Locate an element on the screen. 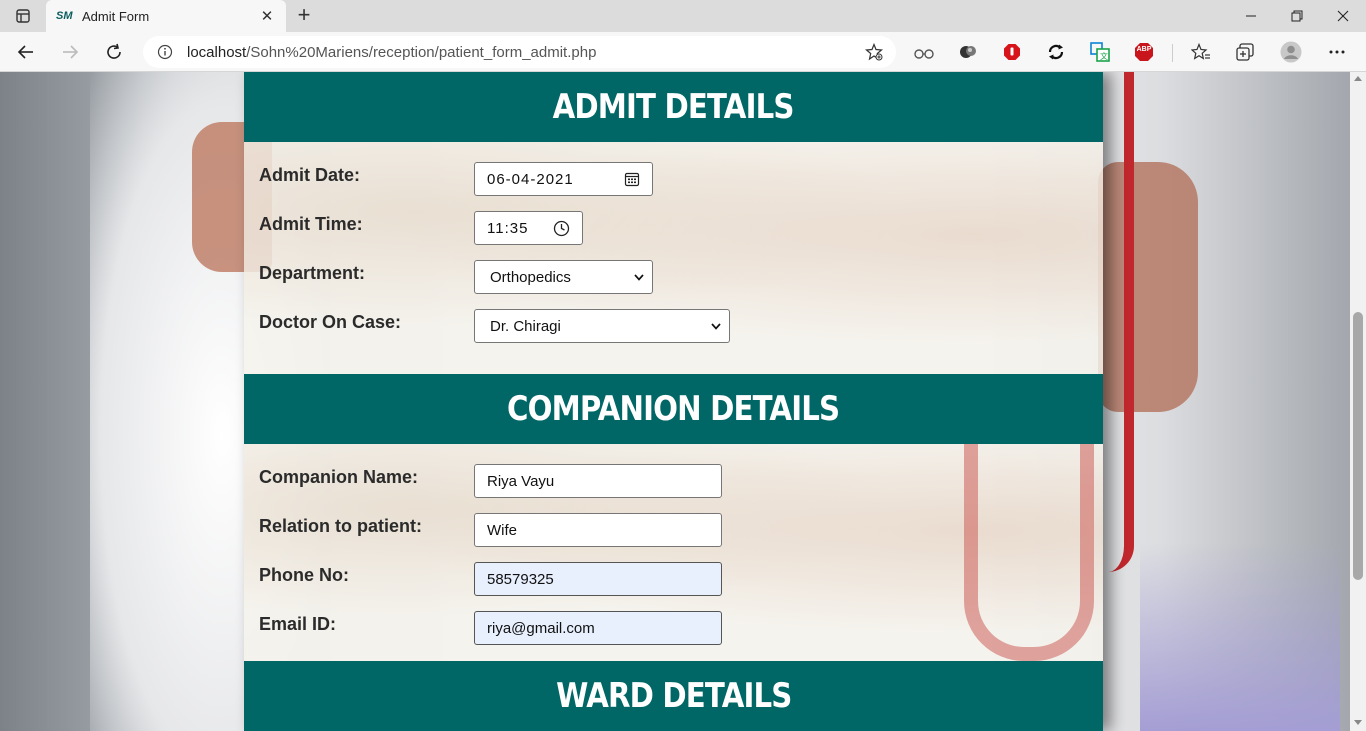  admit-details-header: ADMIT DETAILS is located at coordinates (673, 107).